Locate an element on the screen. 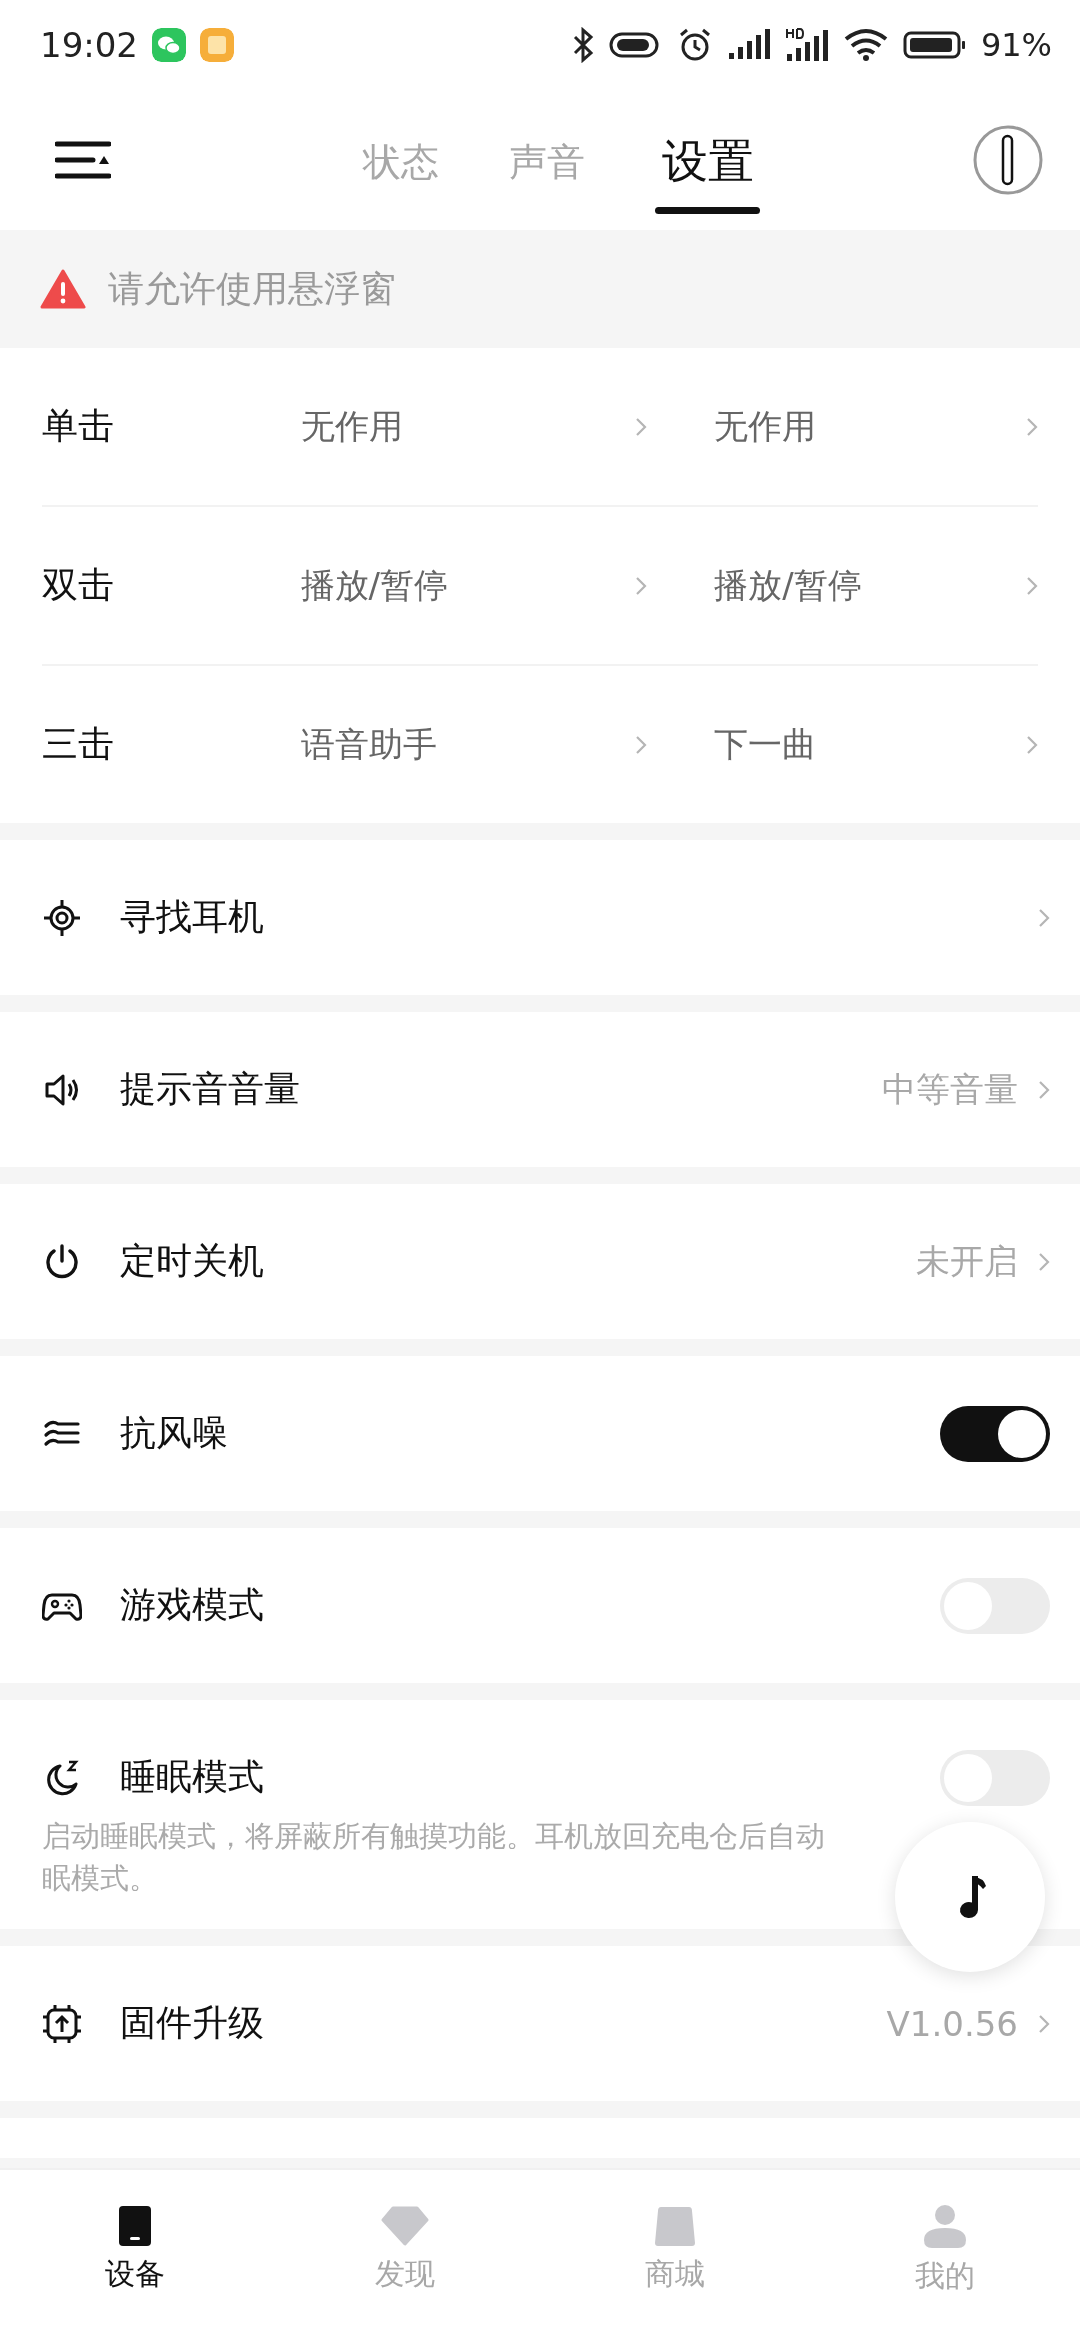 The width and height of the screenshot is (1080, 2340). warning-icon is located at coordinates (63, 289).